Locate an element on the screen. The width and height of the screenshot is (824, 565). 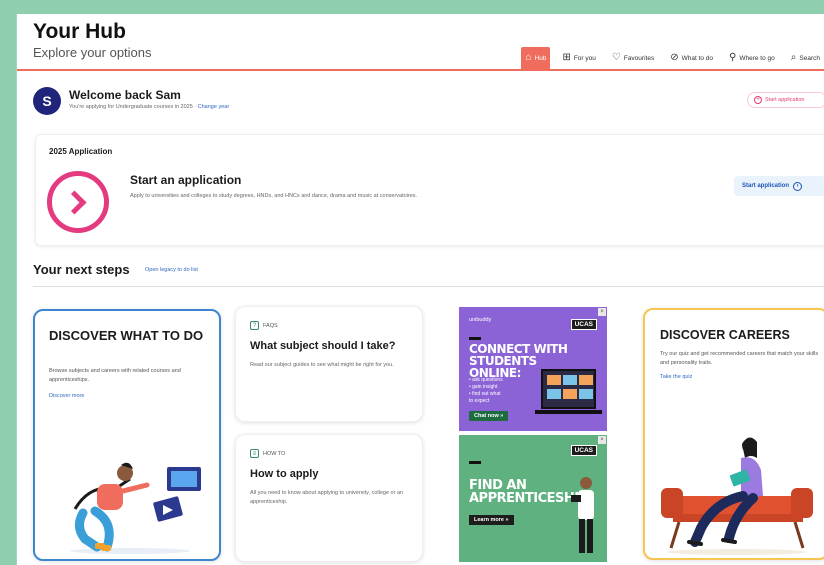
nav-item-what-to-do: ⊘ What to do is located at coordinates (691, 58).